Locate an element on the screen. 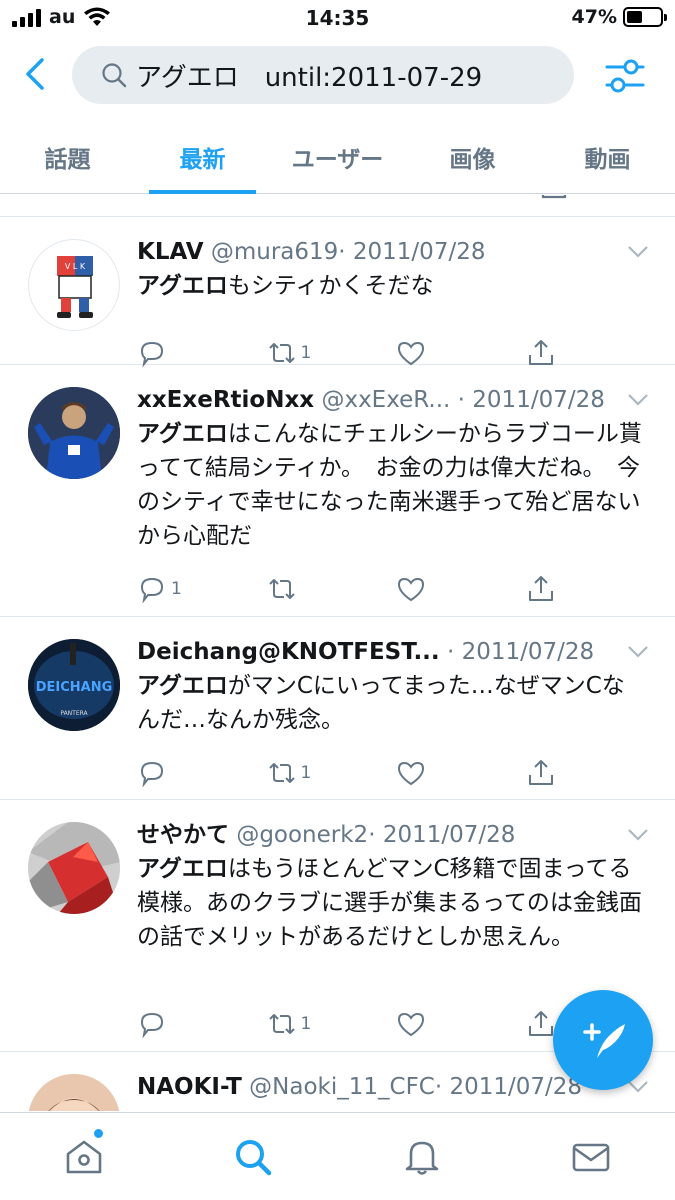 This screenshot has height=1200, width=675. back-icon is located at coordinates (36, 74).